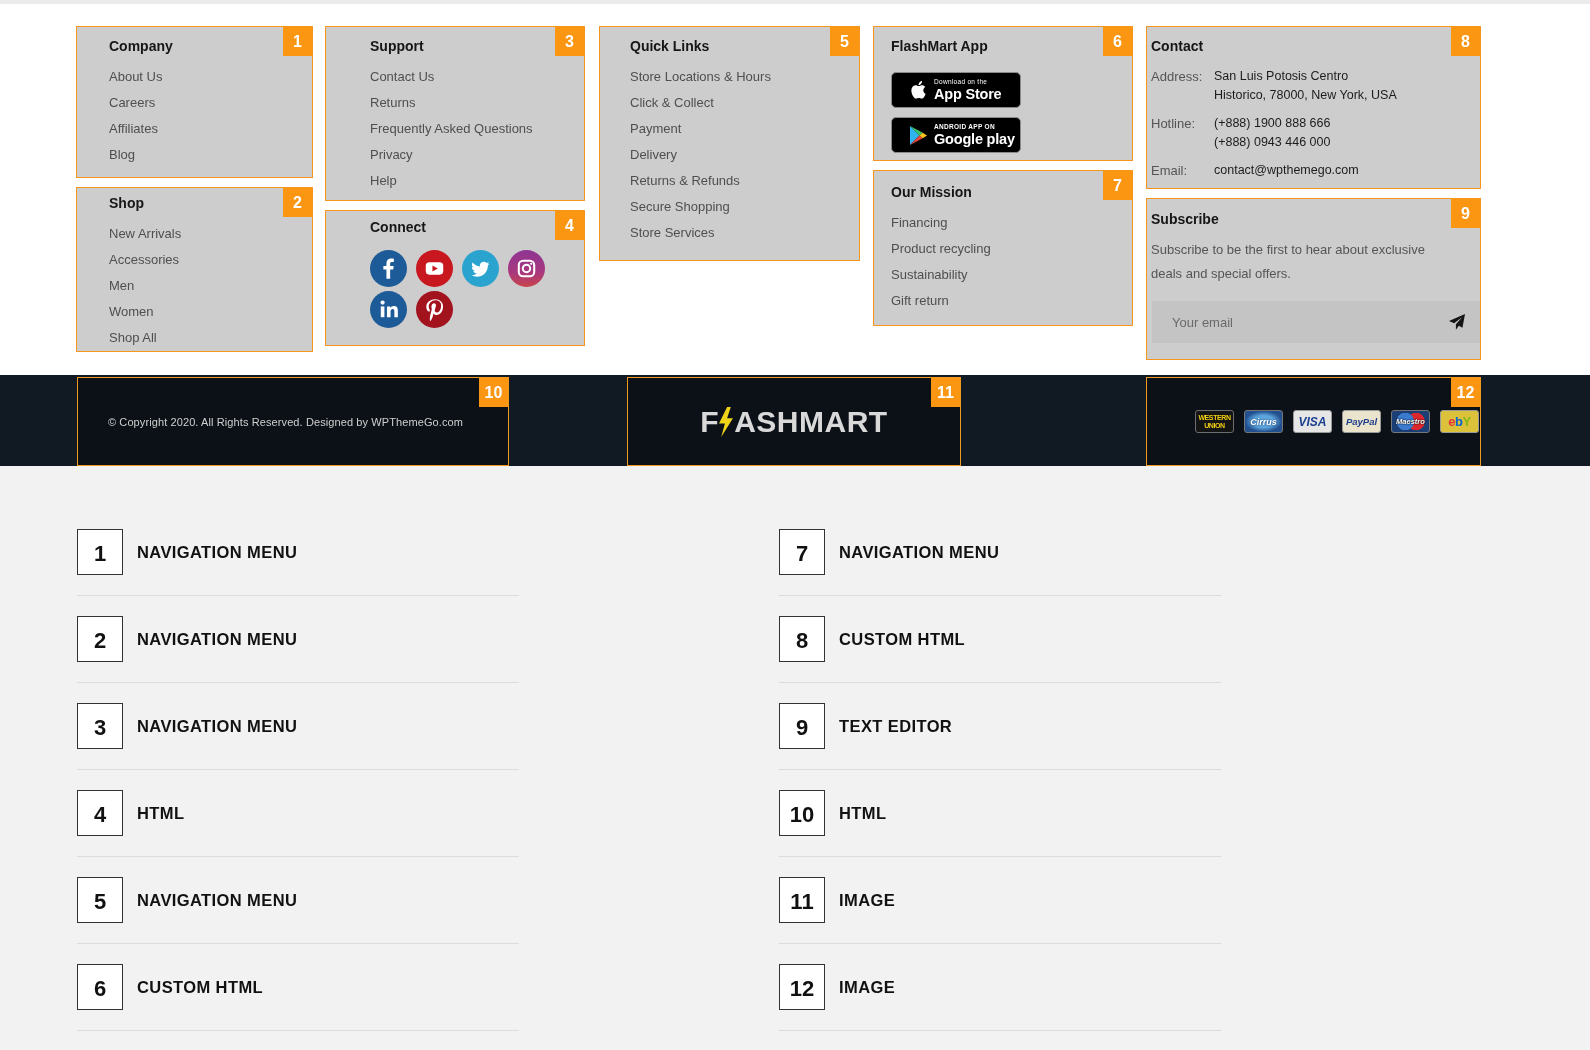  Describe the element at coordinates (1465, 213) in the screenshot. I see `number-badge: 9` at that location.